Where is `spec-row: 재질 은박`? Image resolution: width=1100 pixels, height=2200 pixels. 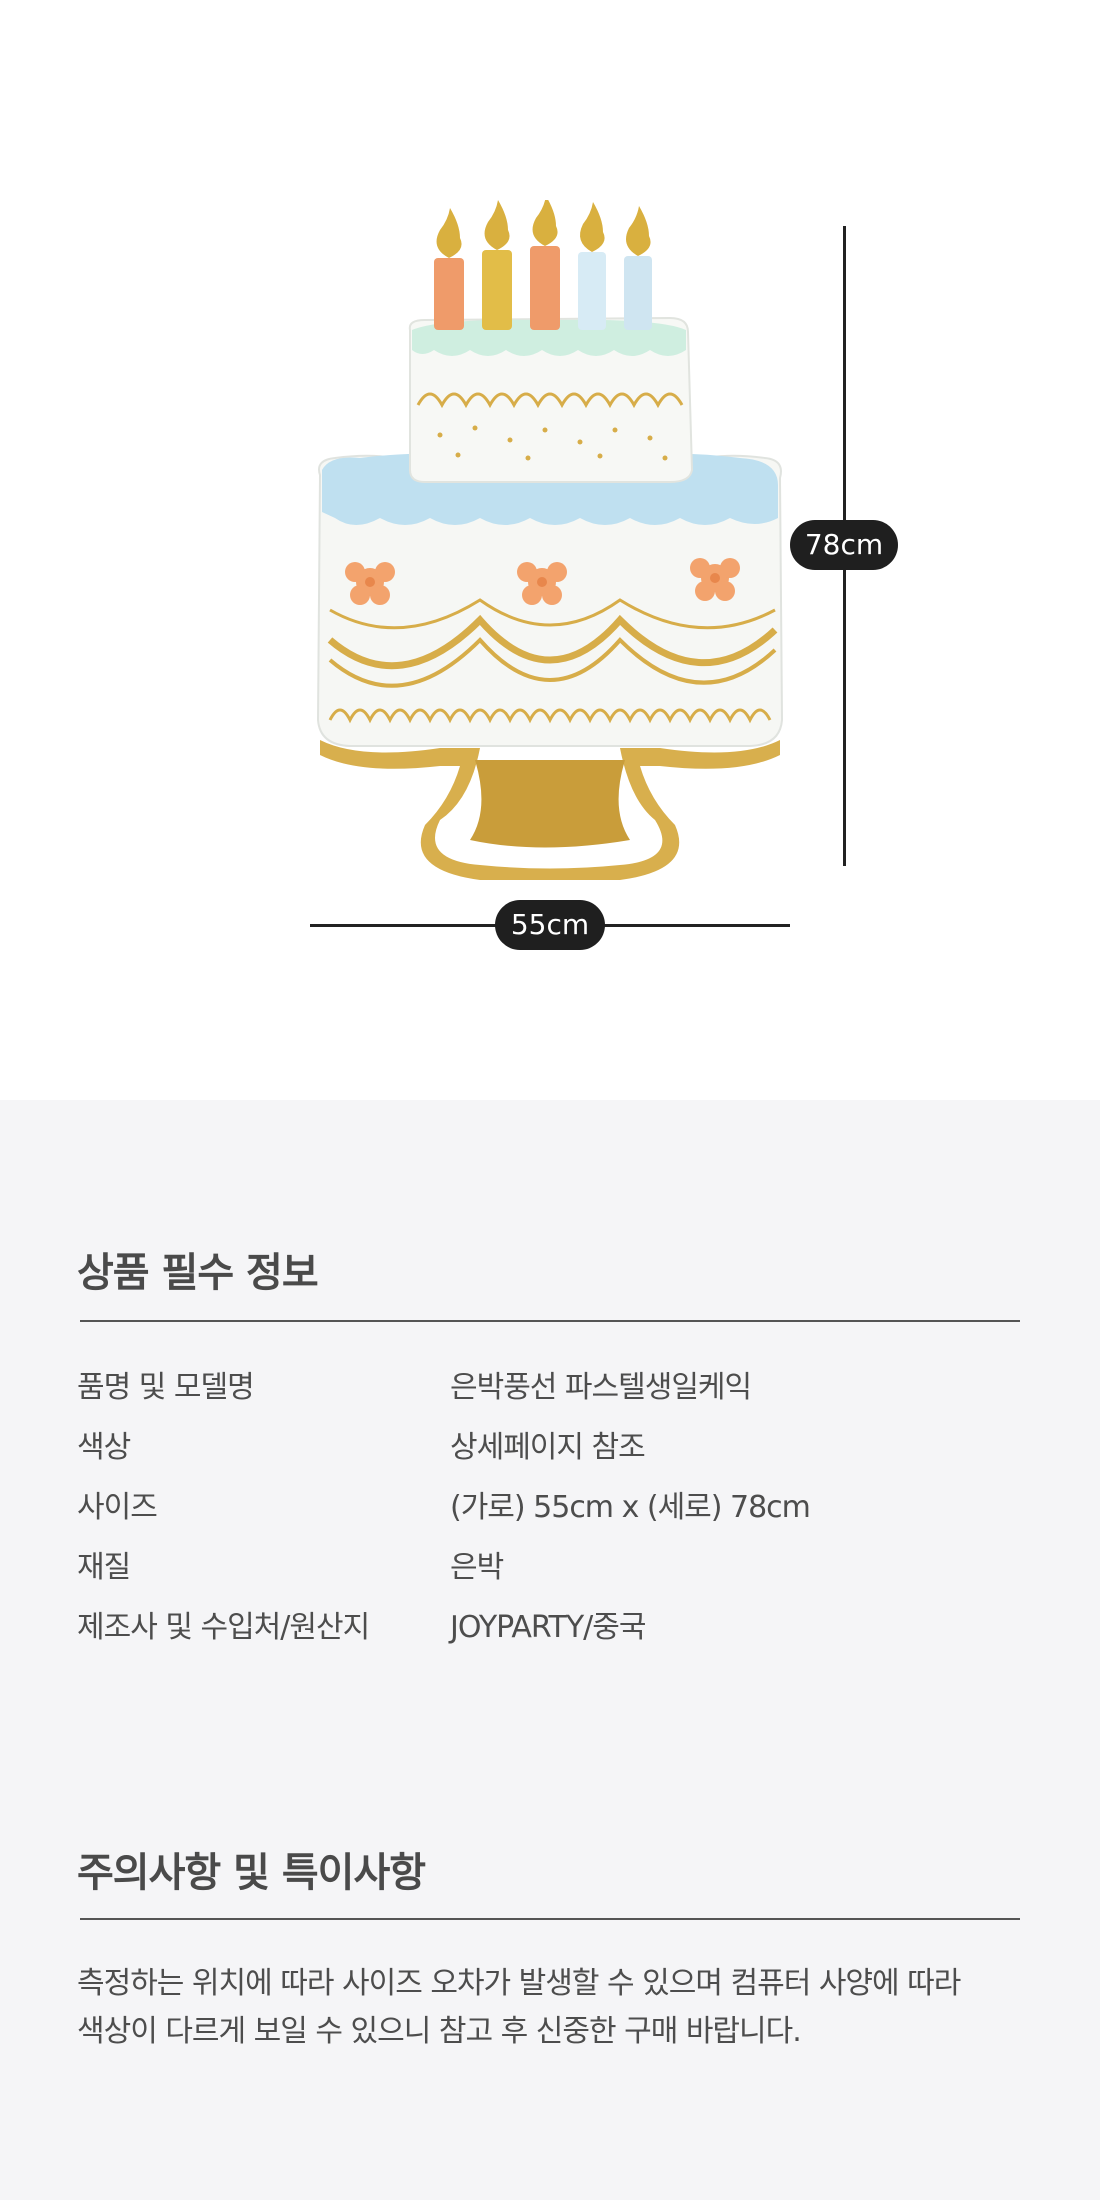
spec-row: 재질 은박 is located at coordinates (557, 1563).